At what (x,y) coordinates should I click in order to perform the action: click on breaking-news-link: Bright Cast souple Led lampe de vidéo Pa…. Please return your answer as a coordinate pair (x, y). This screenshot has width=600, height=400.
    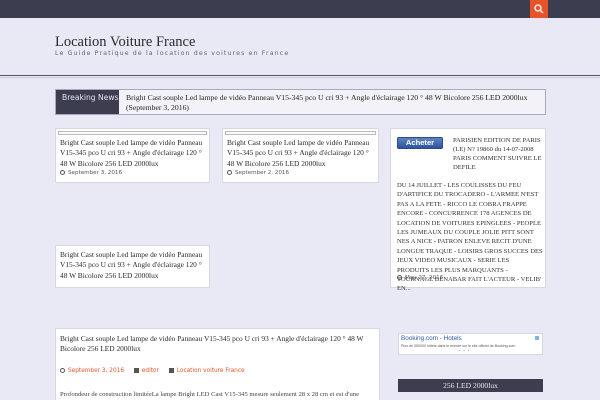
    Looking at the image, I should click on (335, 103).